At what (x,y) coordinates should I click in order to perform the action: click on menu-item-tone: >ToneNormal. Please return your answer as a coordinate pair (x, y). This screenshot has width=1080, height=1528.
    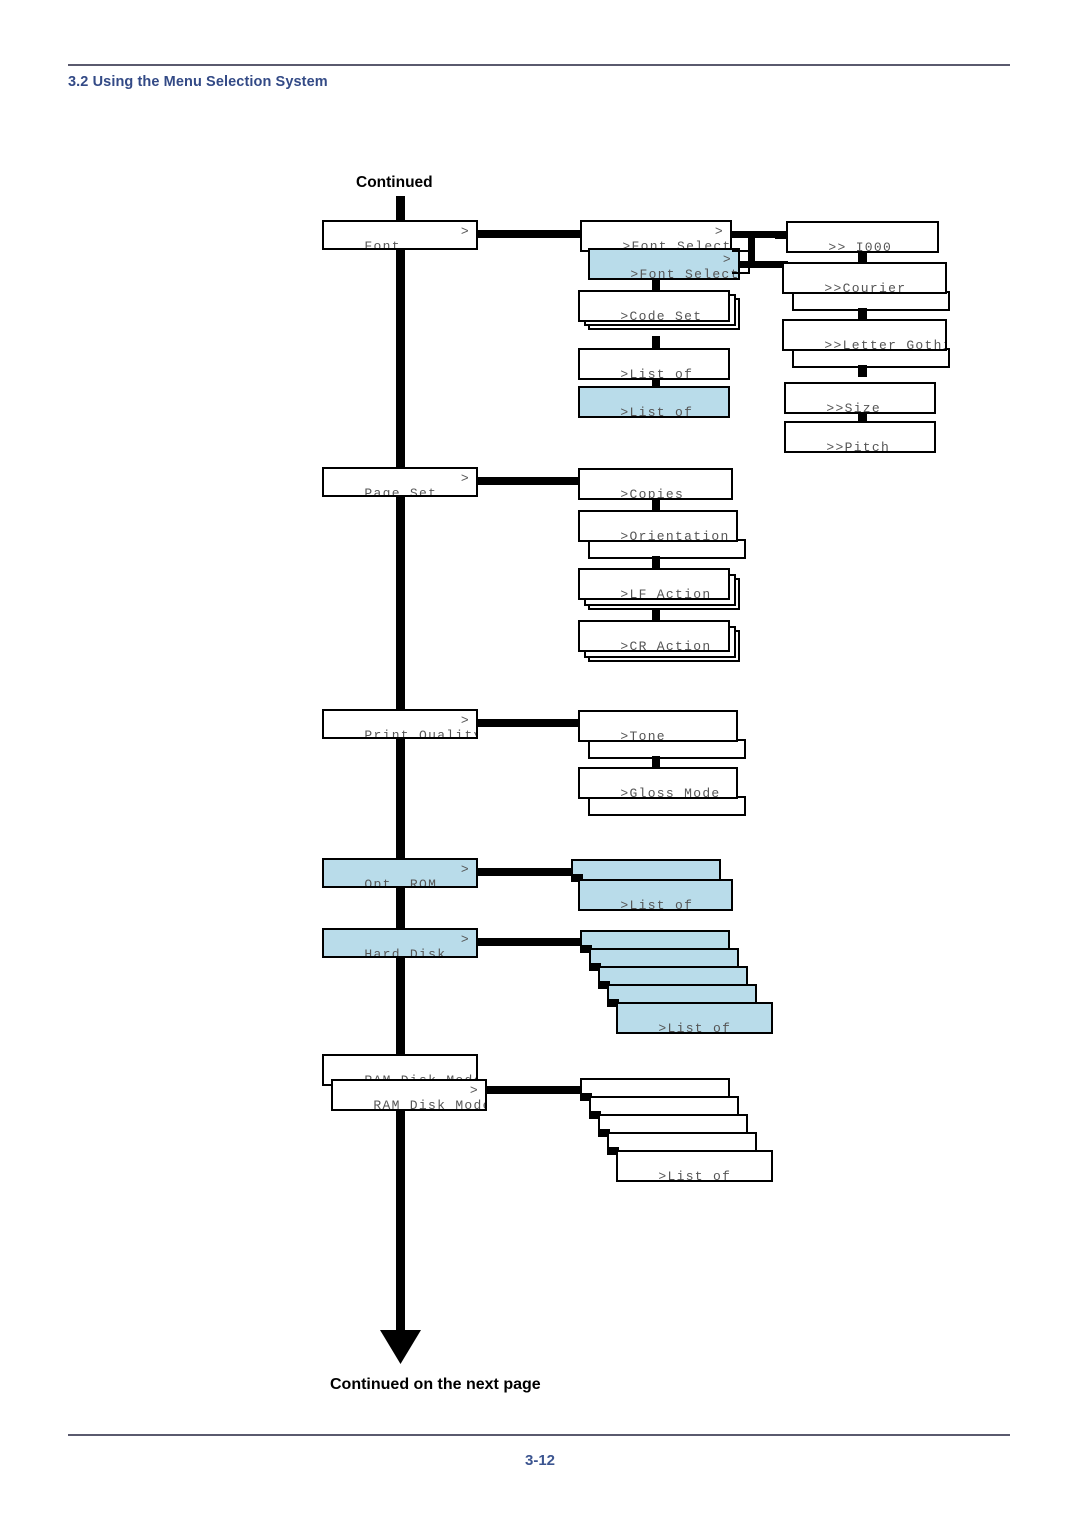
    Looking at the image, I should click on (658, 726).